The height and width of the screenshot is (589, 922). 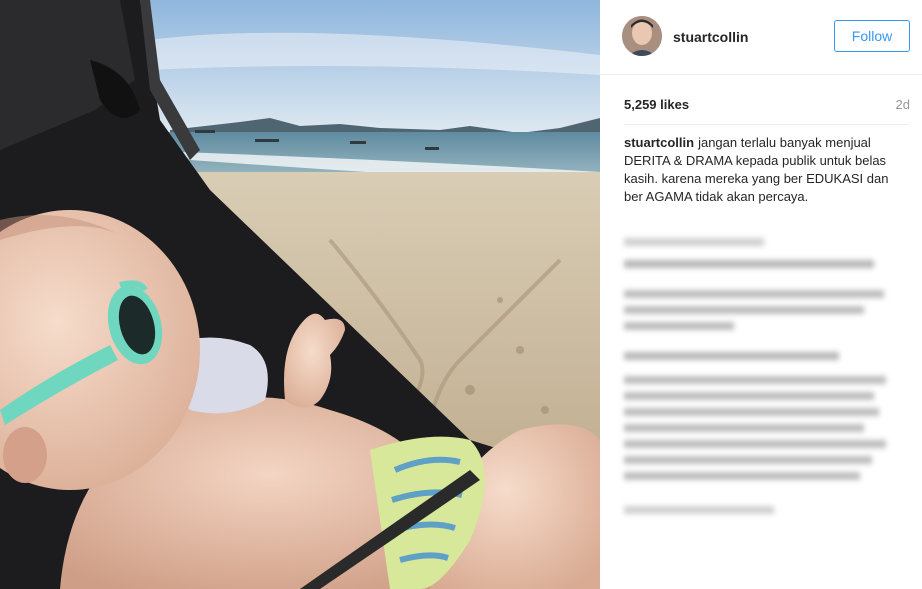 I want to click on likes-count: 5,259 likes, so click(x=656, y=104).